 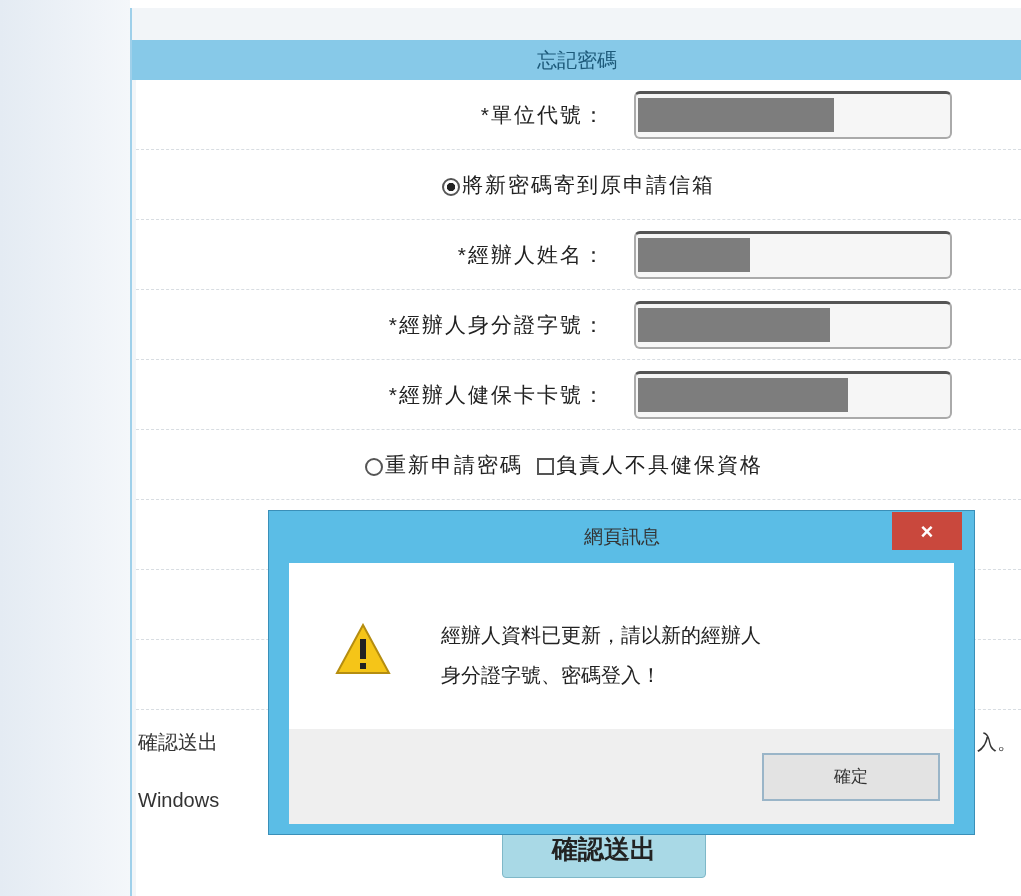 I want to click on option-label: 負責人不具健保資格, so click(x=659, y=464).